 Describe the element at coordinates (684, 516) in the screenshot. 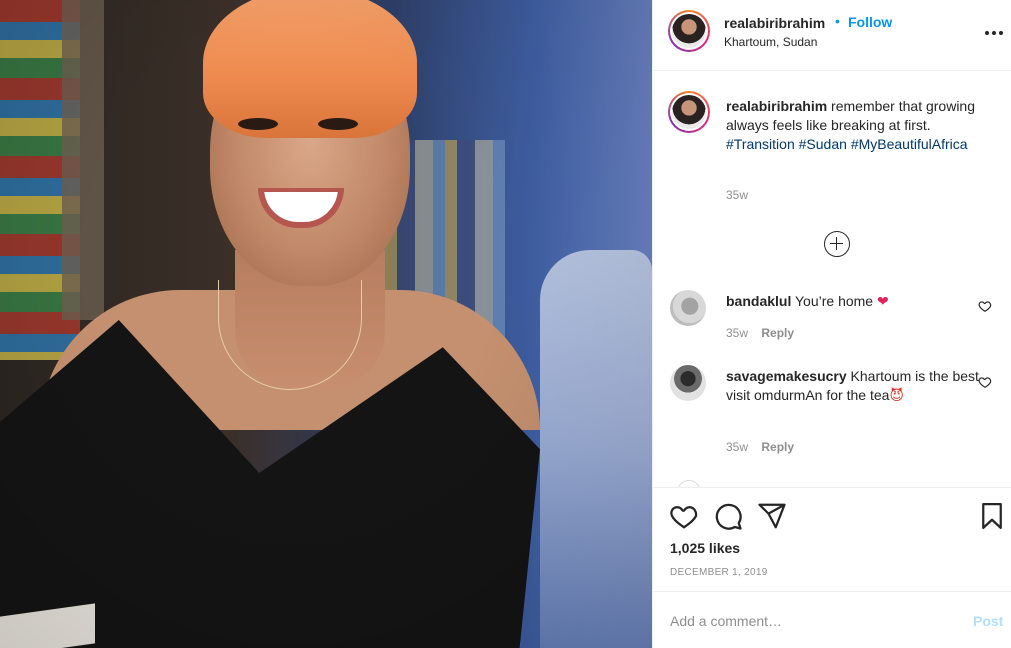

I see `heart-icon` at that location.